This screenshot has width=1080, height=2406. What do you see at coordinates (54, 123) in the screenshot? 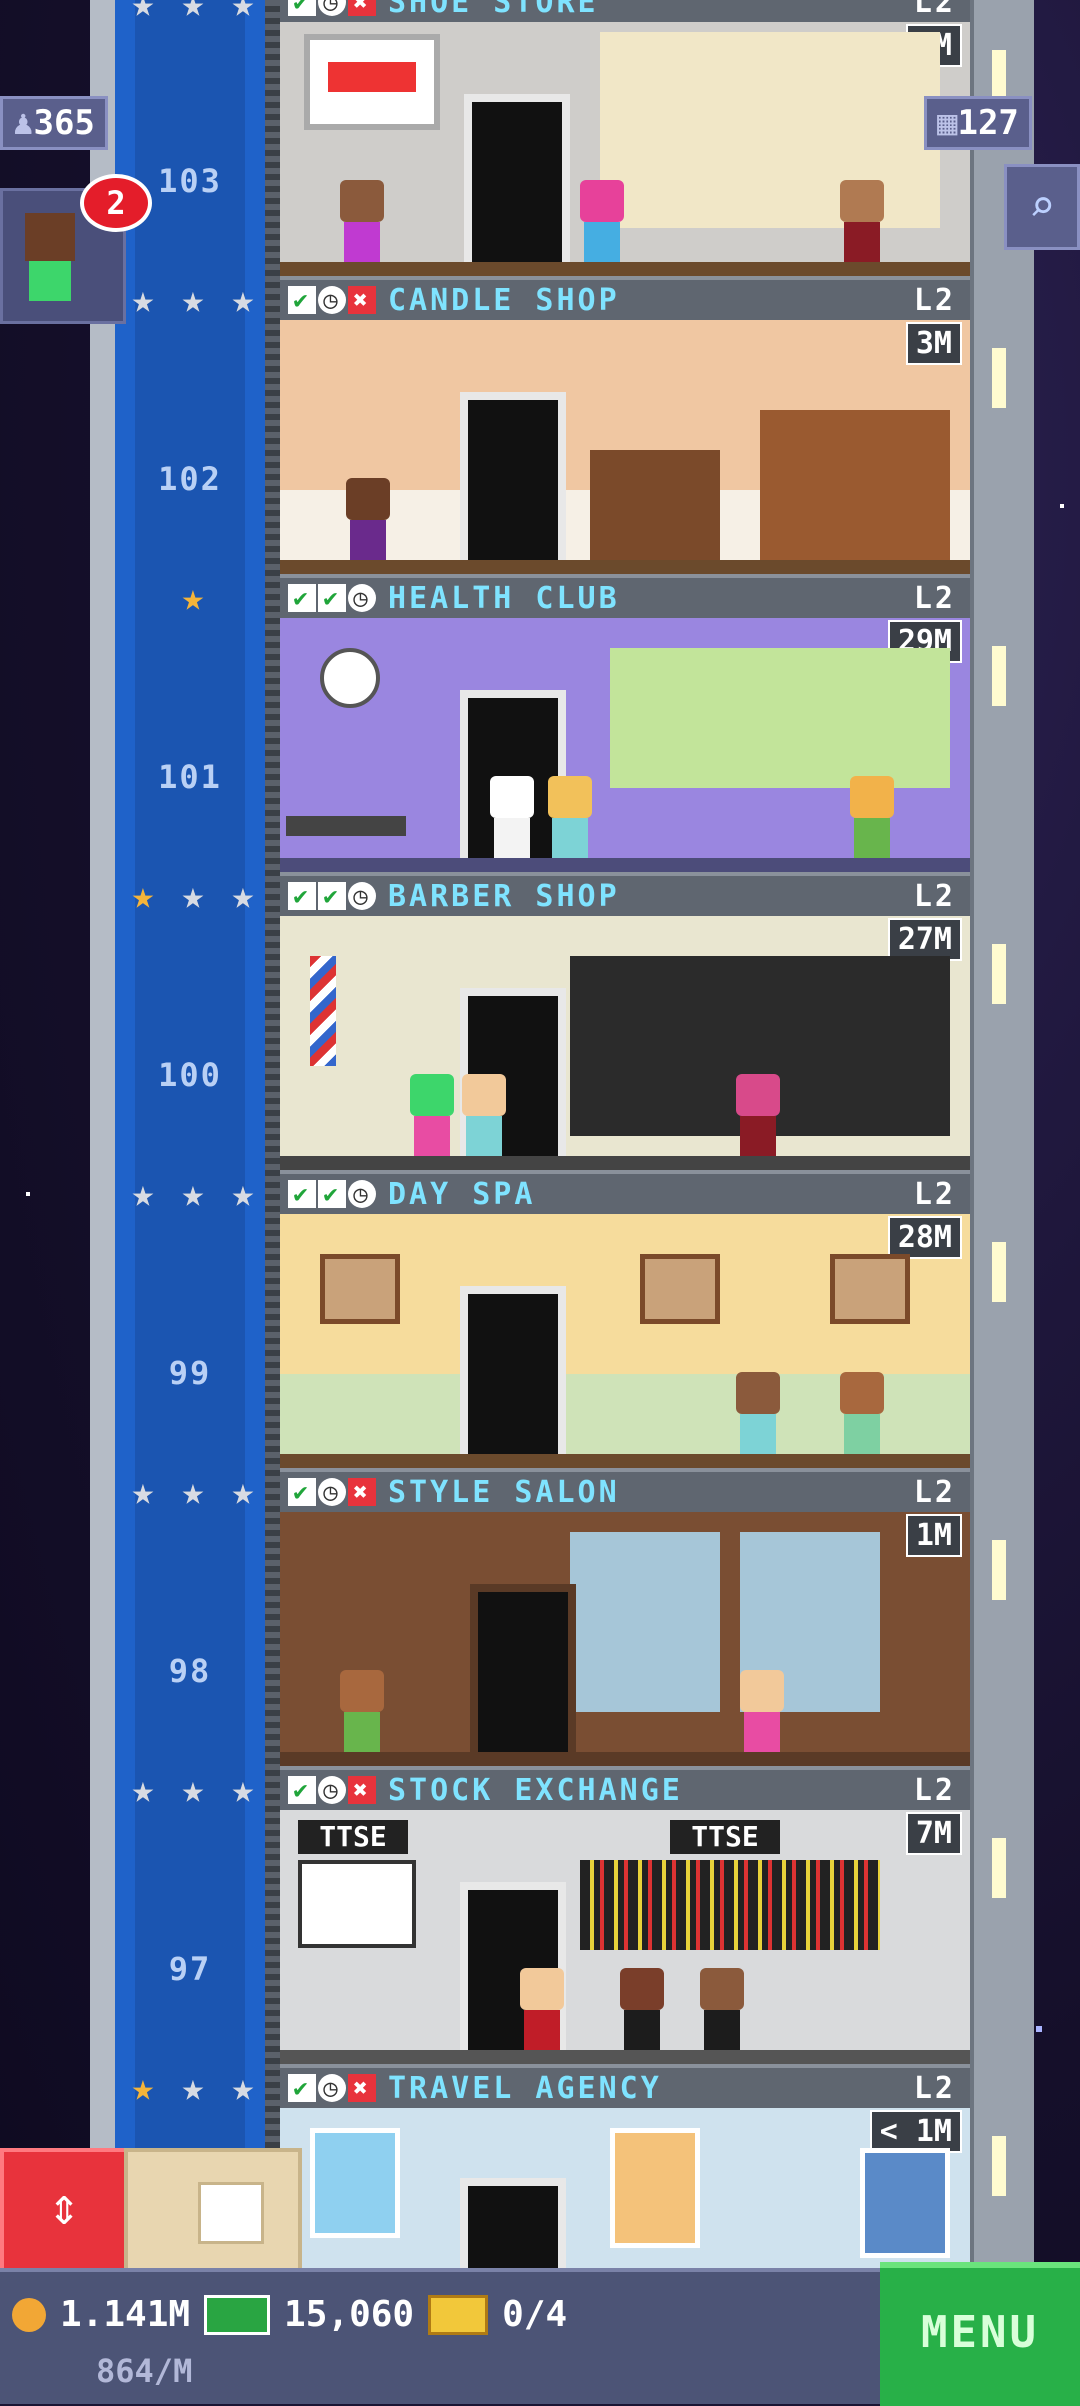
I see `population-counter: ♟365` at bounding box center [54, 123].